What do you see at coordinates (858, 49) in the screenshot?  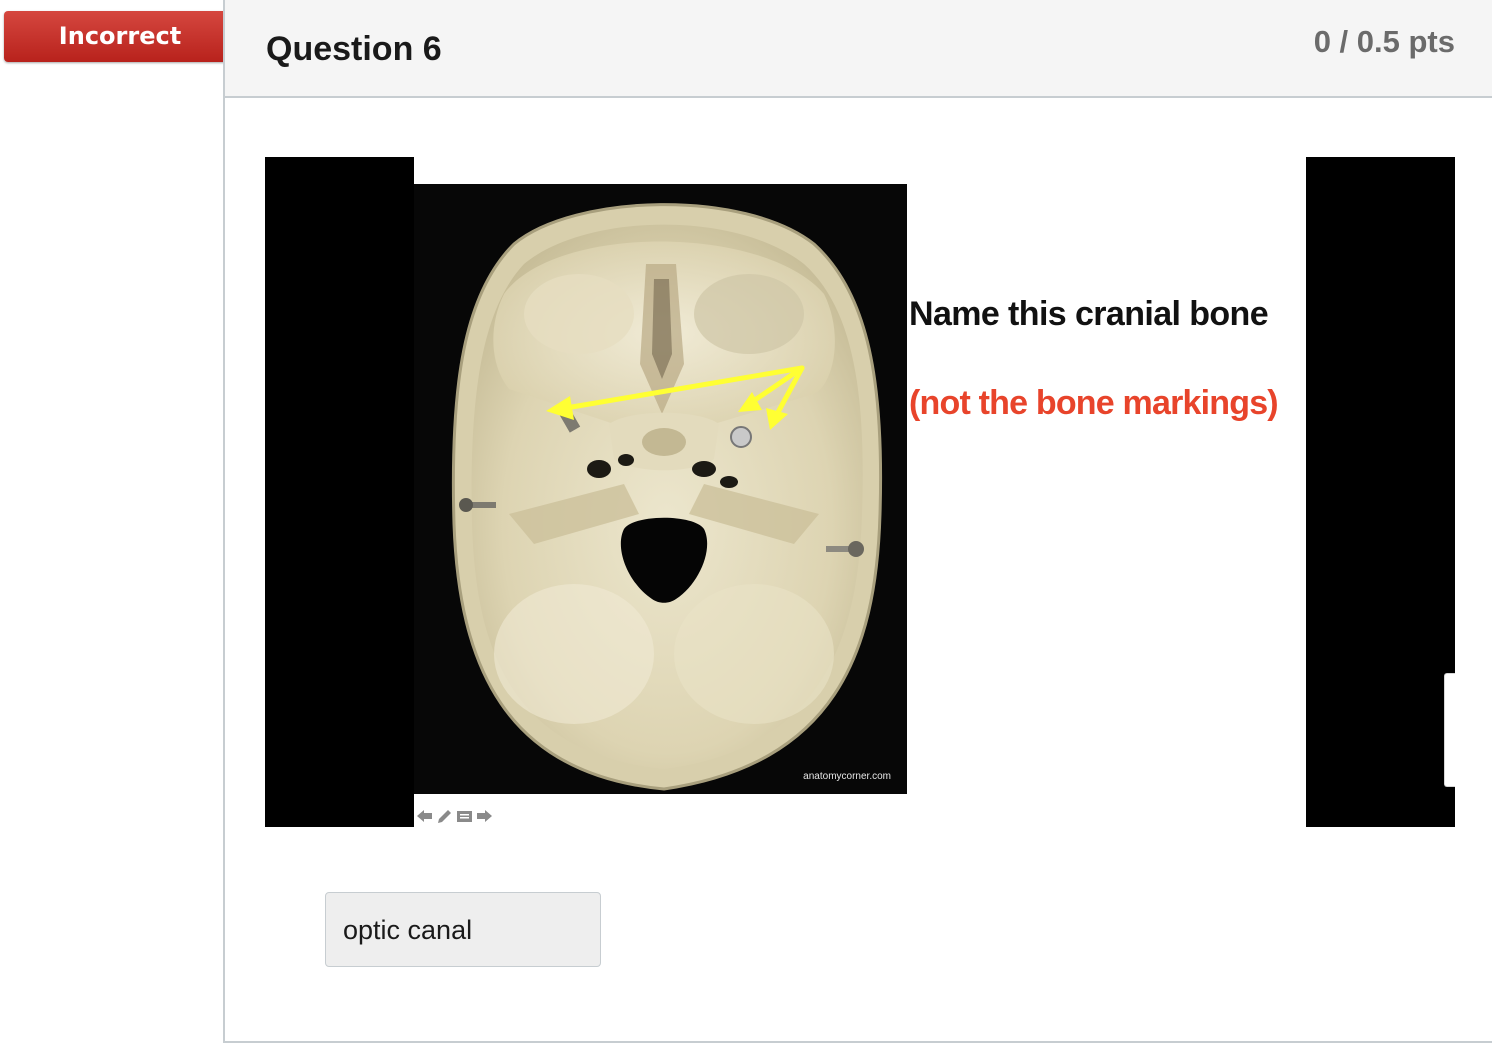 I see `question-header: Question 6 0 / 0.5 pts` at bounding box center [858, 49].